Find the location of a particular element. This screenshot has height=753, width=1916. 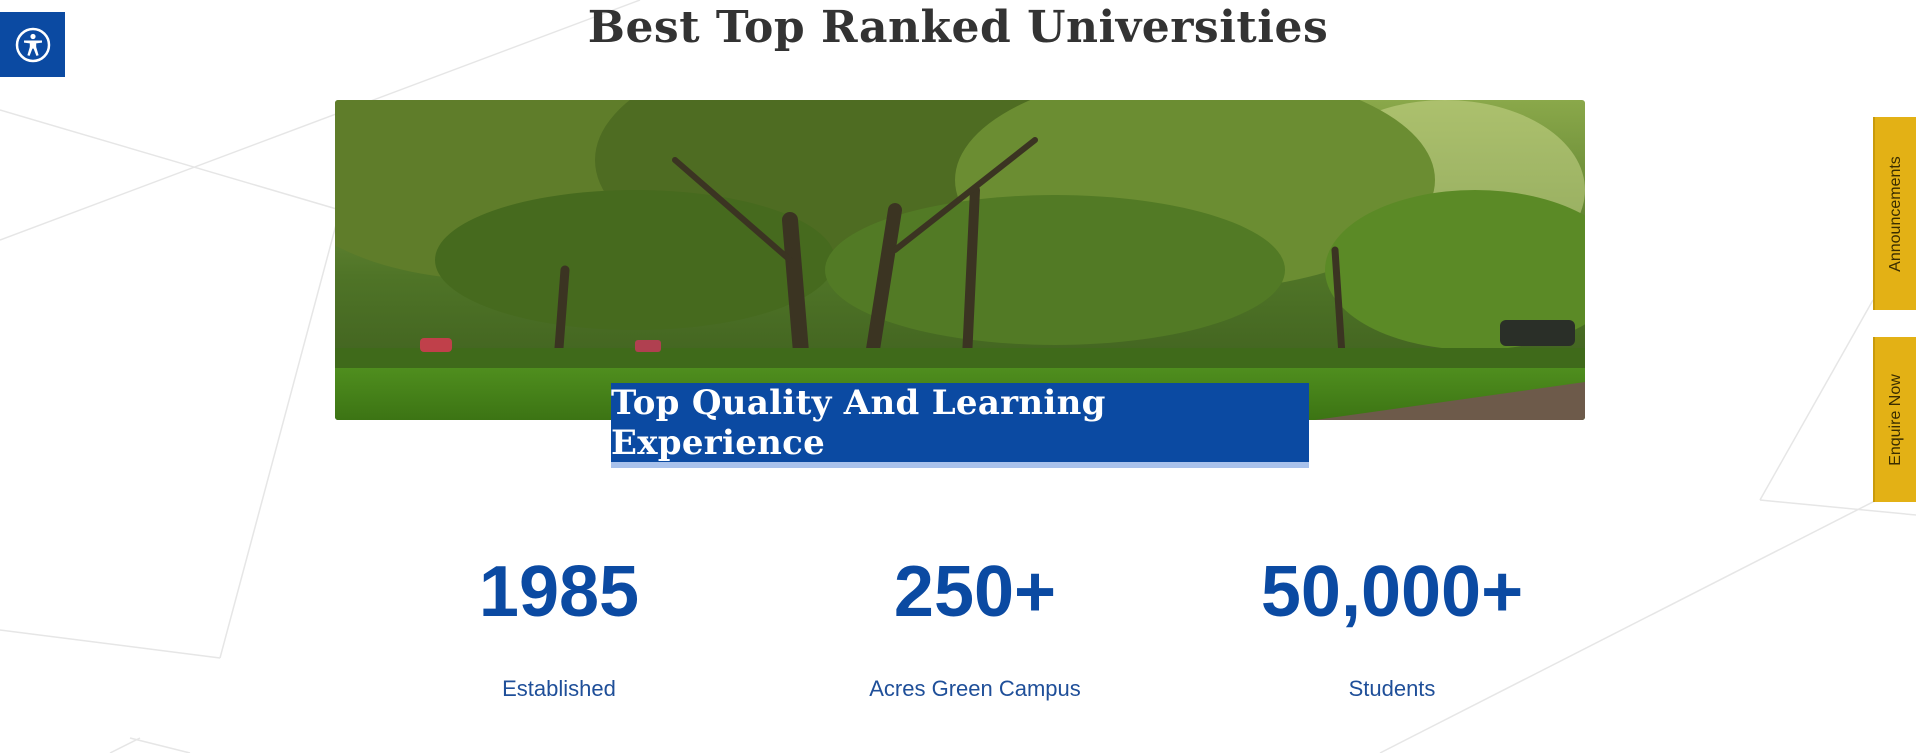

hero-caption: Top Quality And Learning Experience is located at coordinates (960, 425).